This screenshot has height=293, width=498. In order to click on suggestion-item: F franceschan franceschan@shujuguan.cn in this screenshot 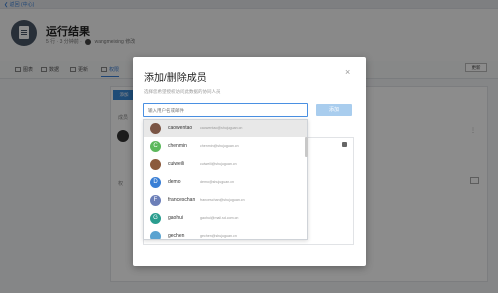, I will do `click(225, 200)`.